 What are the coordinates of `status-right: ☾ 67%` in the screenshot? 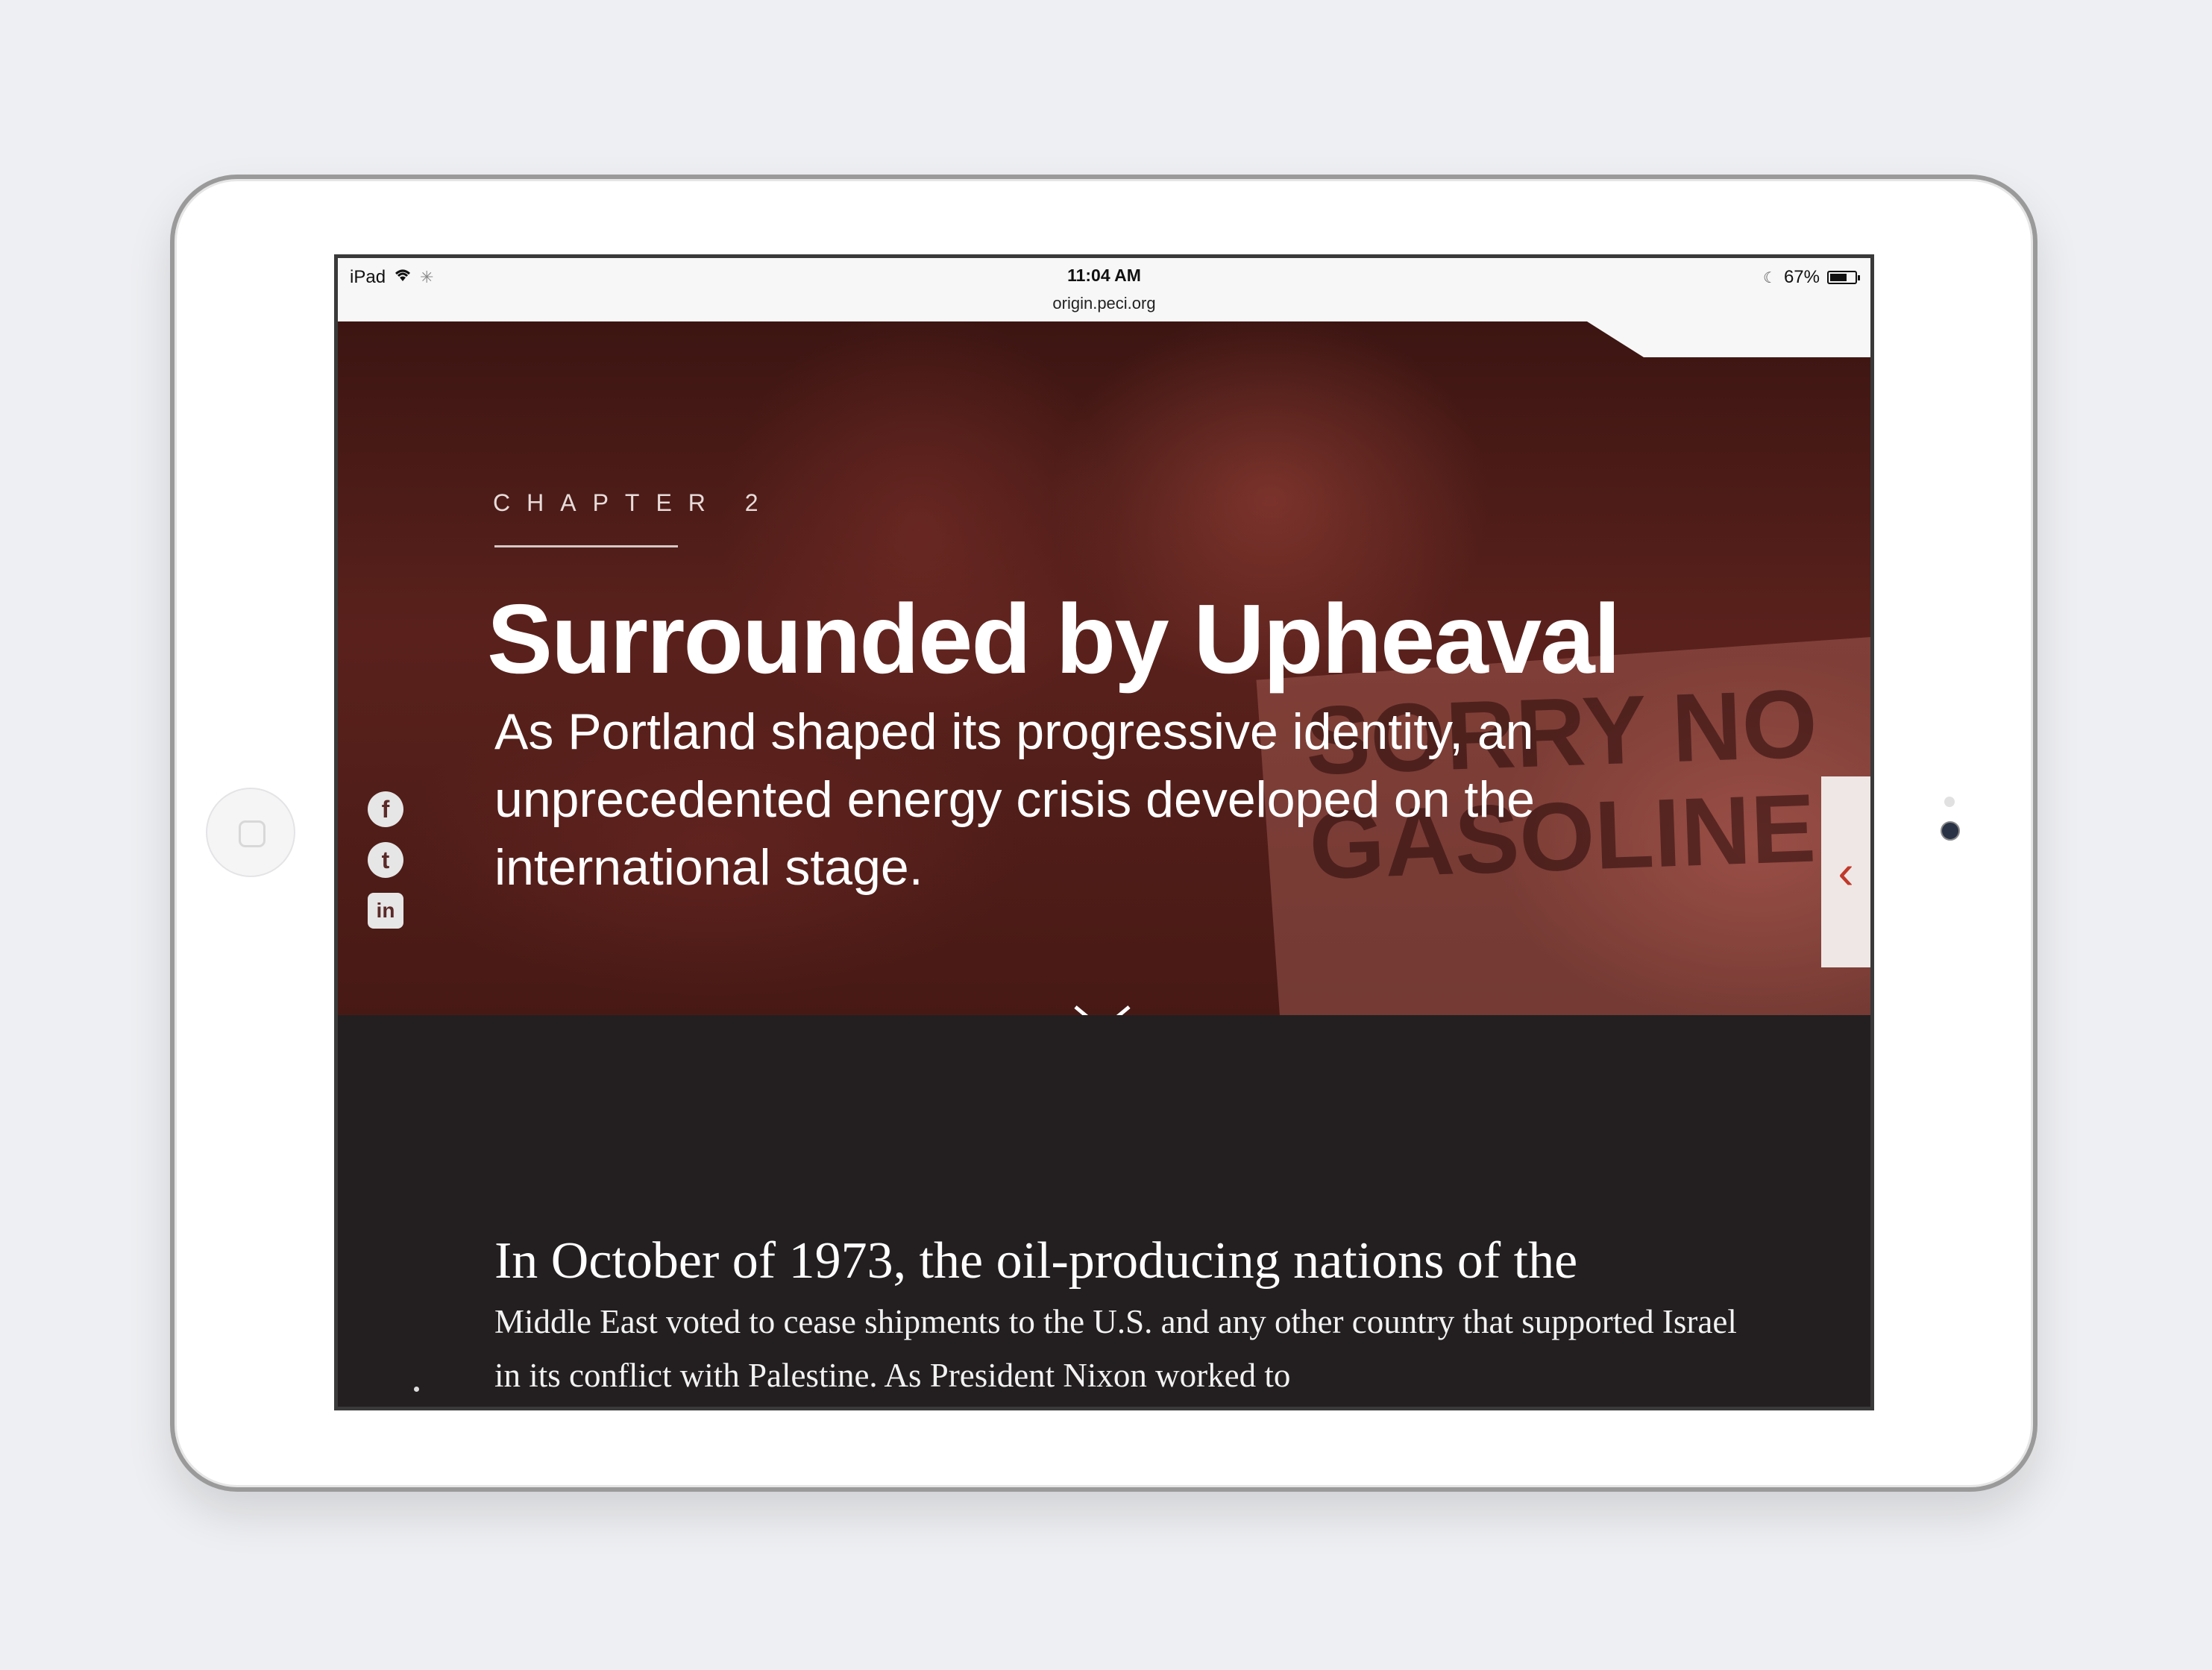 It's located at (1811, 277).